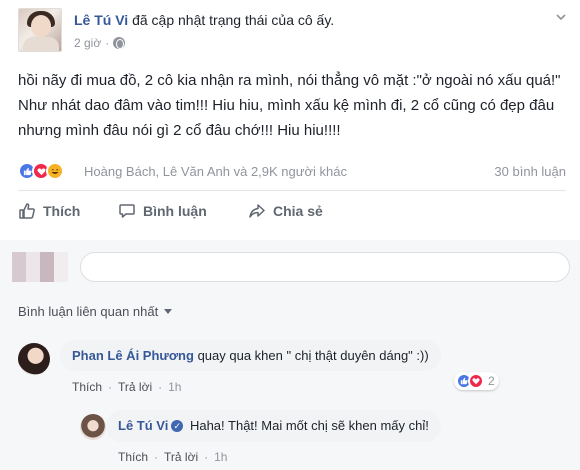 The width and height of the screenshot is (580, 470). I want to click on reply-reply-link: Trả lời, so click(181, 457).